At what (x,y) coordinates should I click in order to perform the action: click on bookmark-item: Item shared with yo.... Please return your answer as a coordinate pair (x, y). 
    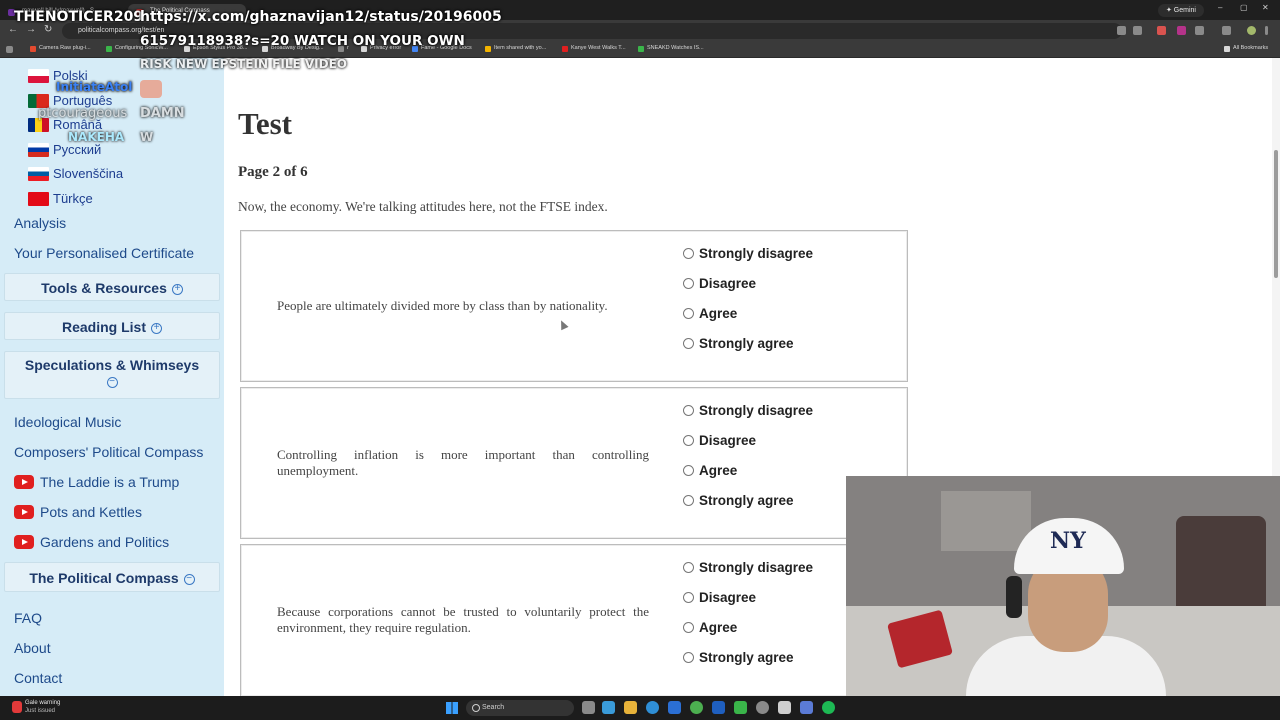
    Looking at the image, I should click on (515, 48).